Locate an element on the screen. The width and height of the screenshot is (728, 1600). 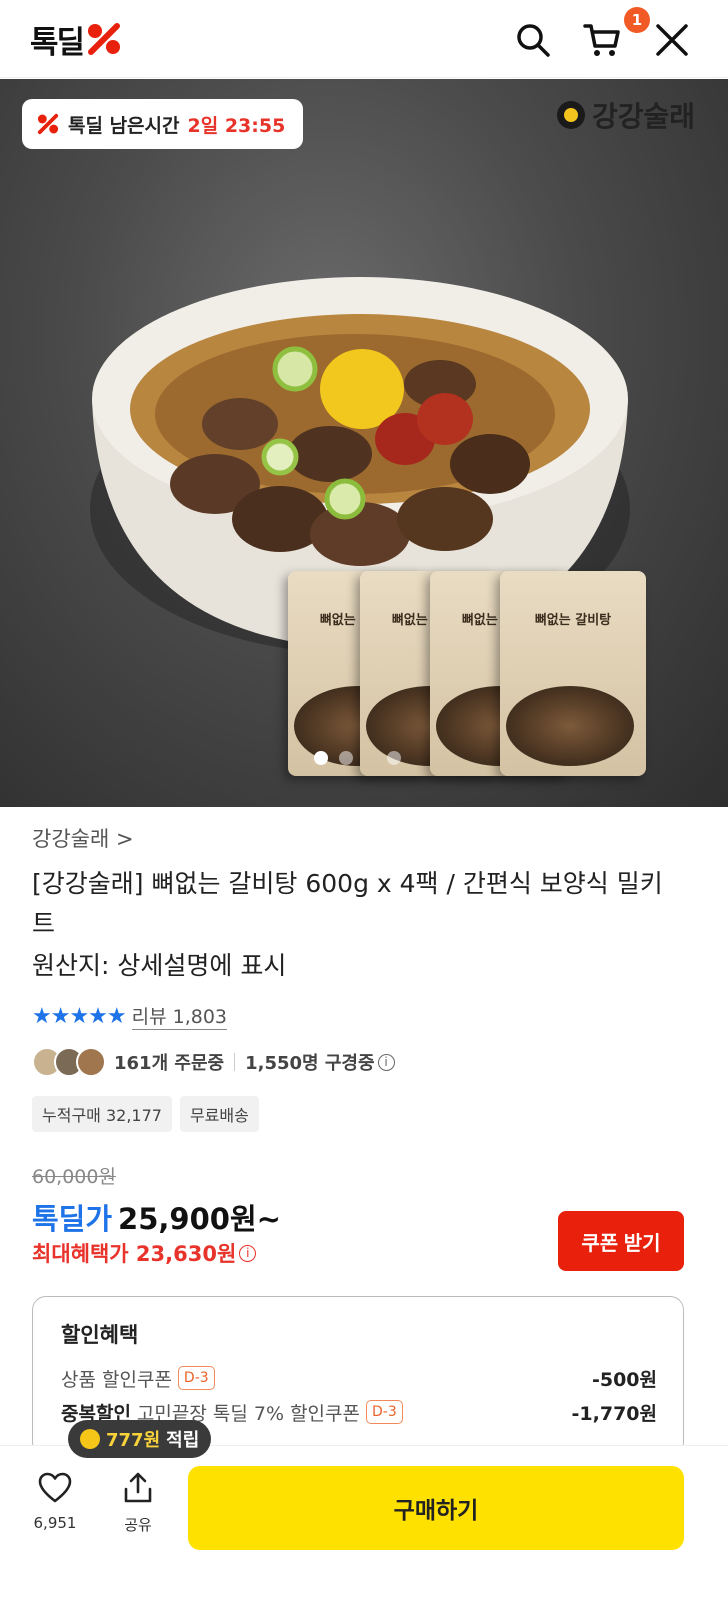
like-count: 6,951 is located at coordinates (55, 1523).